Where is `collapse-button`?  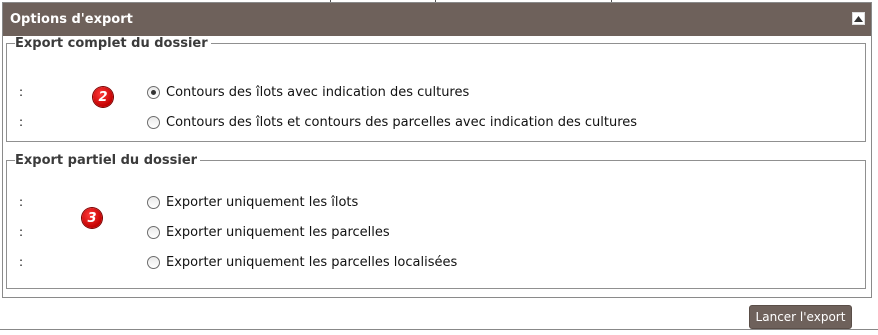
collapse-button is located at coordinates (858, 18).